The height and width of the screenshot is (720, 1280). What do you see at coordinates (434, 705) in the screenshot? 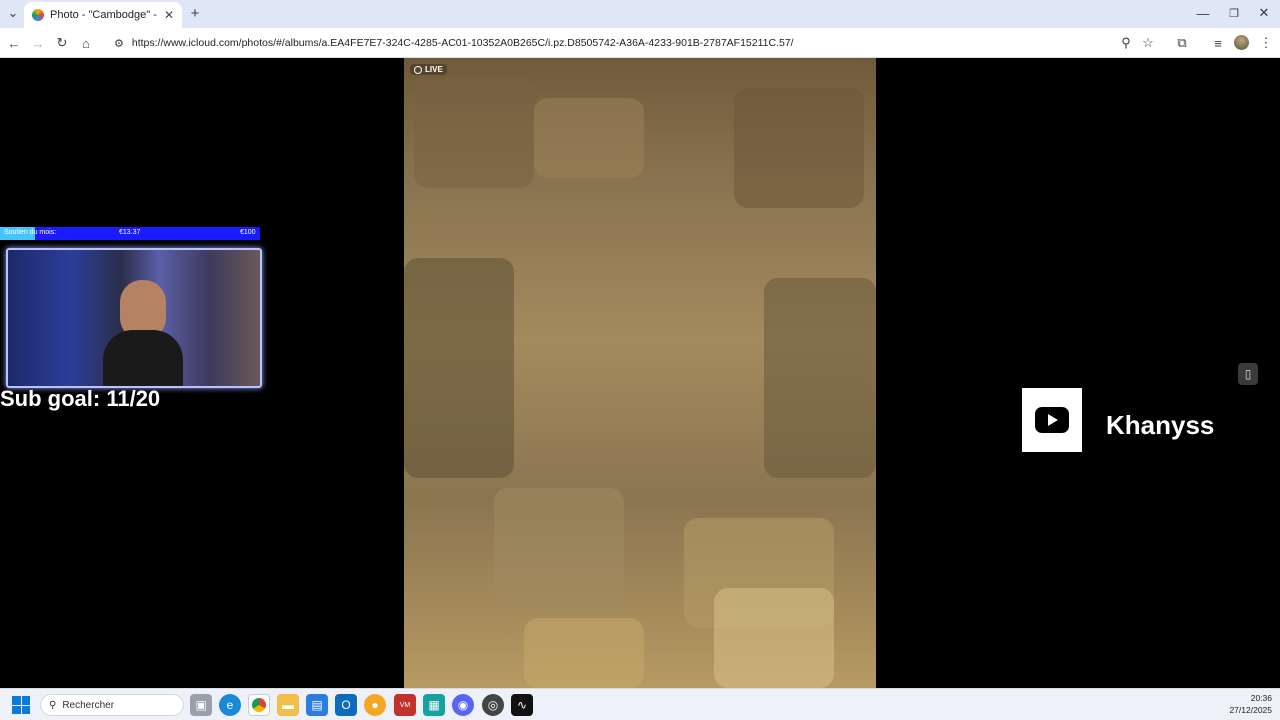
I see `app-icon-teal: ▦` at bounding box center [434, 705].